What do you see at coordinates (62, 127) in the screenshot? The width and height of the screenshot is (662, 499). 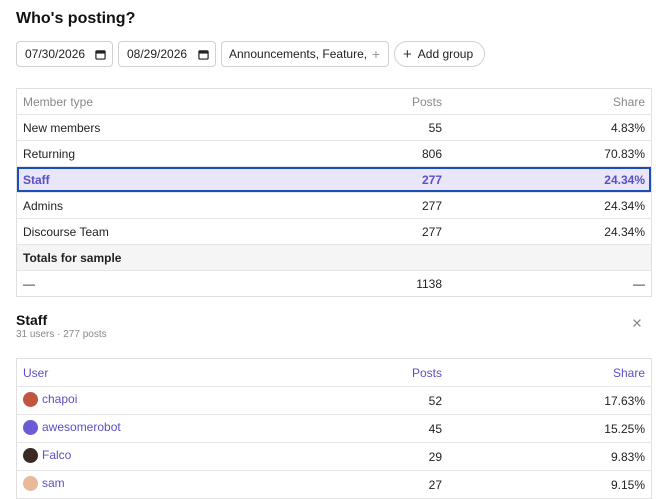 I see `member-type-cell: New members` at bounding box center [62, 127].